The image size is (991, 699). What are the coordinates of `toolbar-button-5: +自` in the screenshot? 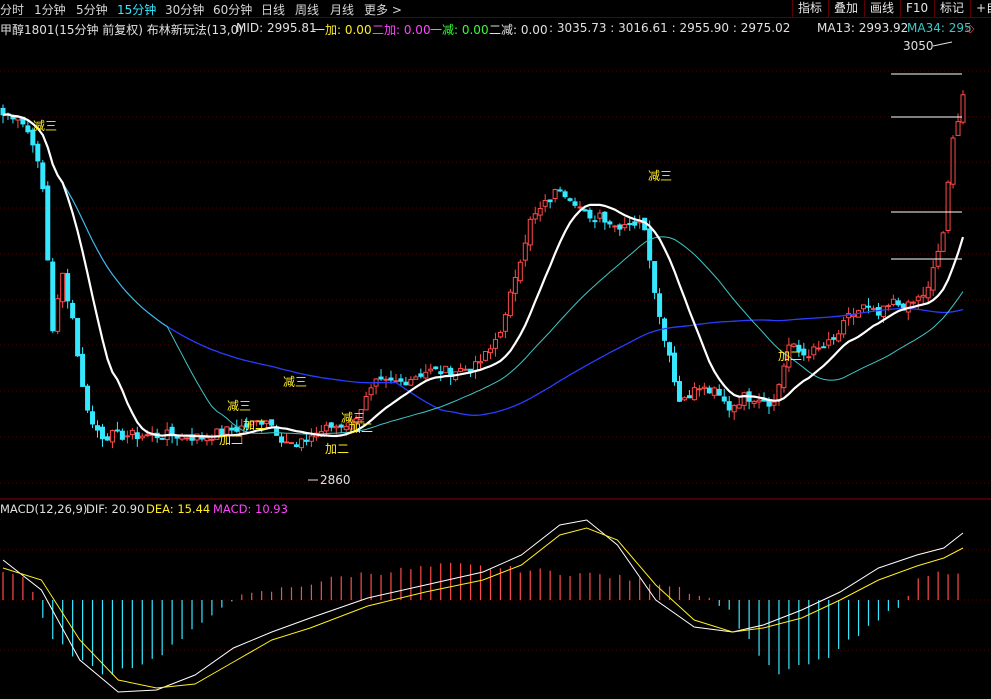 It's located at (980, 8).